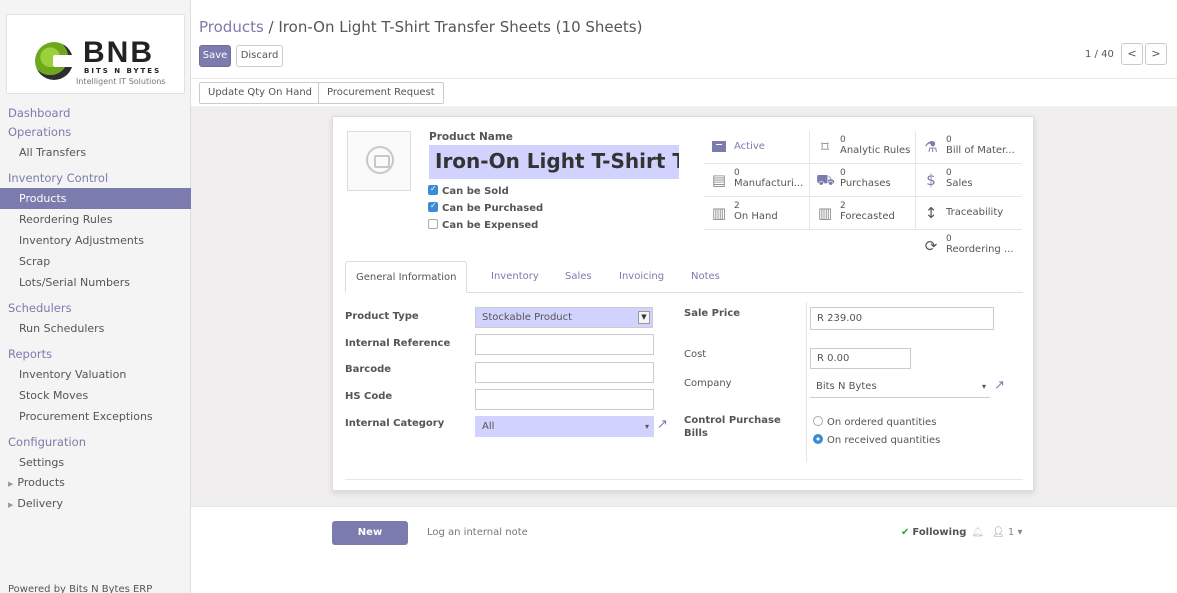 Image resolution: width=1177 pixels, height=593 pixels. What do you see at coordinates (564, 317) in the screenshot?
I see `product-type-select: Stockable Product ▼` at bounding box center [564, 317].